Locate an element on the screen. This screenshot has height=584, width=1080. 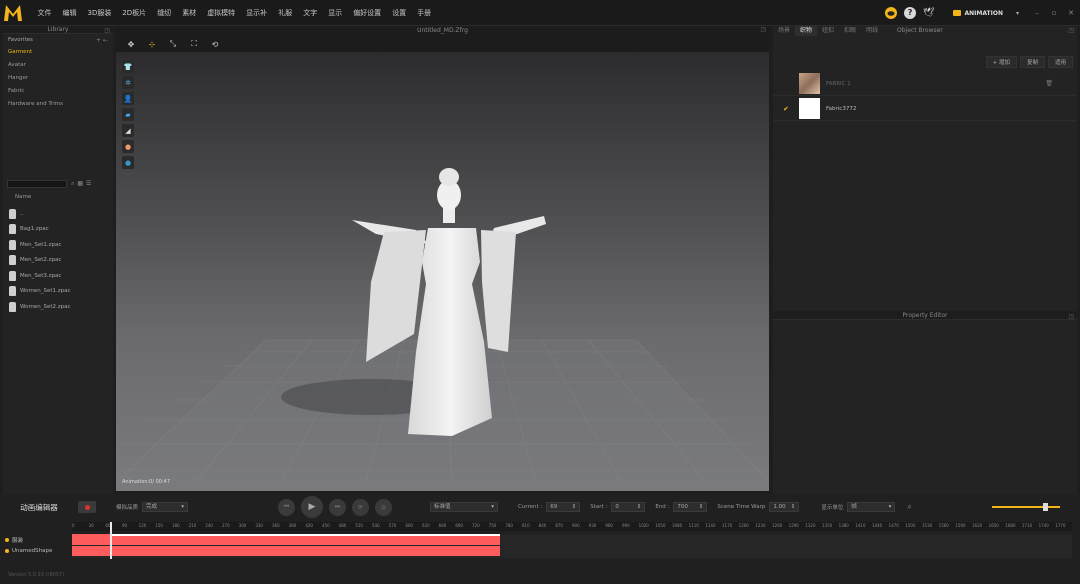
menu-item: 缝纫 is located at coordinates (164, 13).